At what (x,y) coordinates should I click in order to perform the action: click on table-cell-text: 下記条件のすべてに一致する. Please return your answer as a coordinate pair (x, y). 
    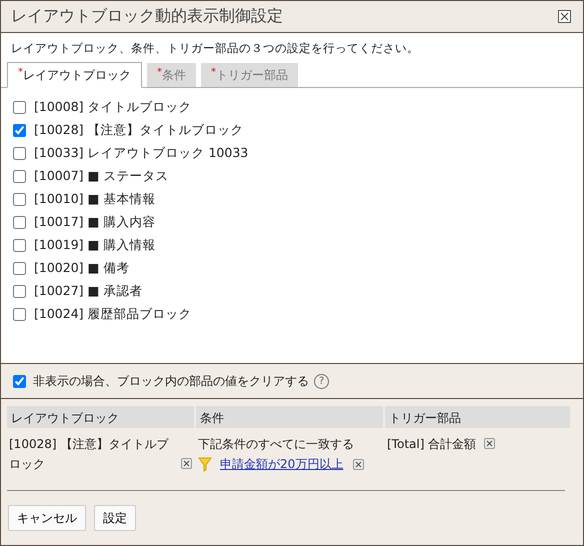
    Looking at the image, I should click on (276, 444).